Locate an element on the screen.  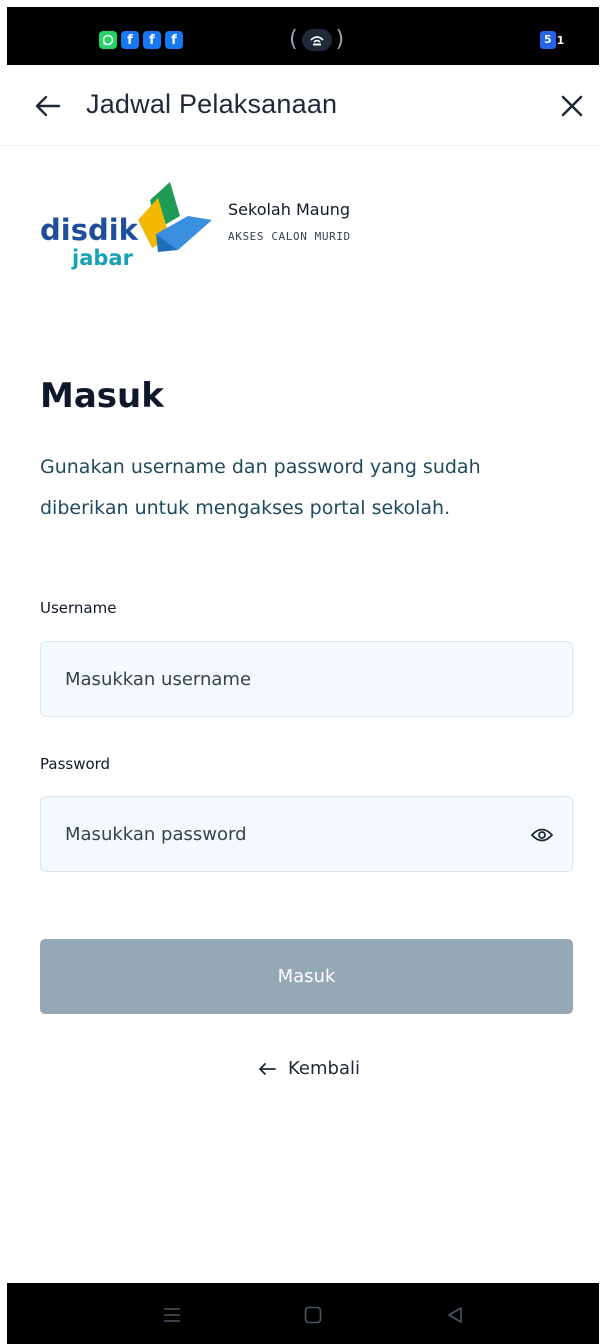
square-icon is located at coordinates (313, 1315).